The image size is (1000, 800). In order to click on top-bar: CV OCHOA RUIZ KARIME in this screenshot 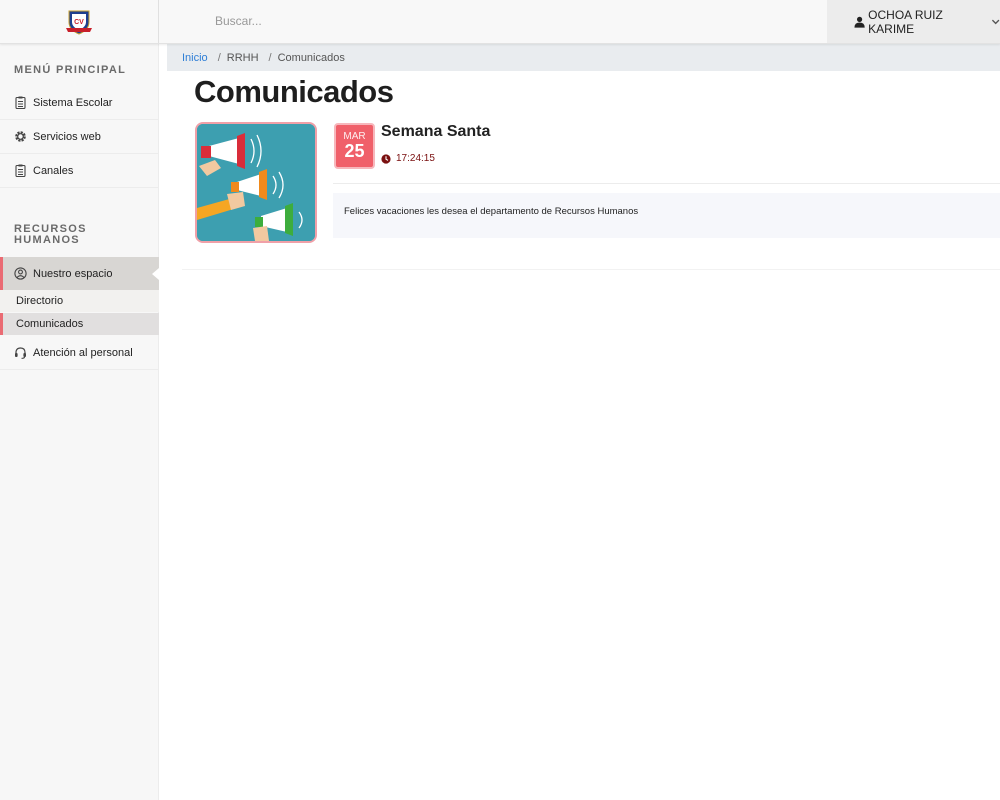, I will do `click(500, 22)`.